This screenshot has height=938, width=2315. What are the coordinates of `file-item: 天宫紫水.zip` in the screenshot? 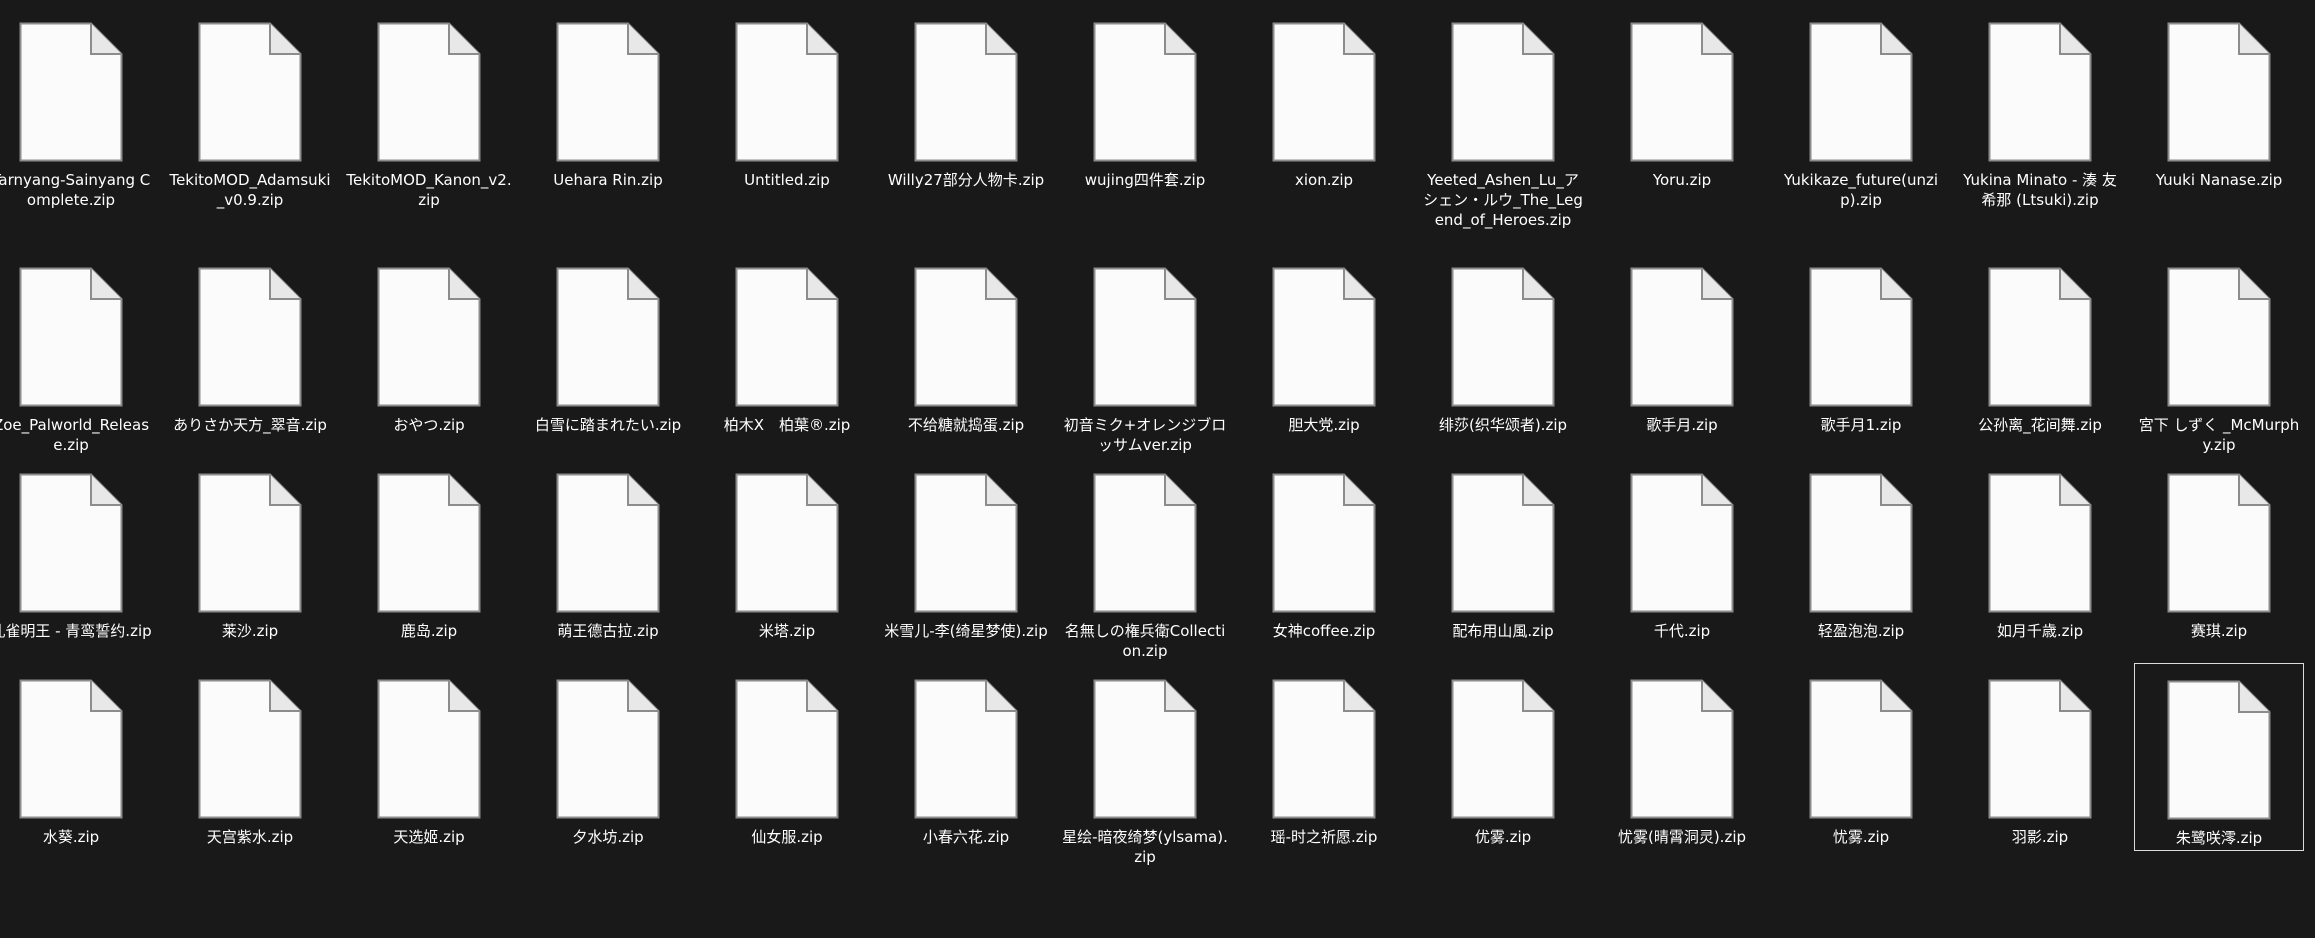 It's located at (250, 780).